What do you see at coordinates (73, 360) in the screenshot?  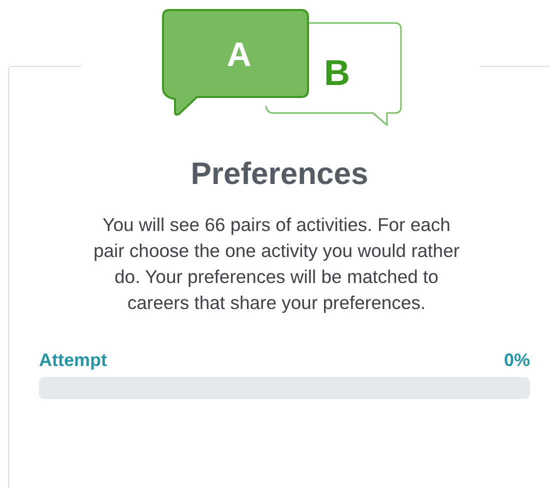 I see `progress-label: Attempt` at bounding box center [73, 360].